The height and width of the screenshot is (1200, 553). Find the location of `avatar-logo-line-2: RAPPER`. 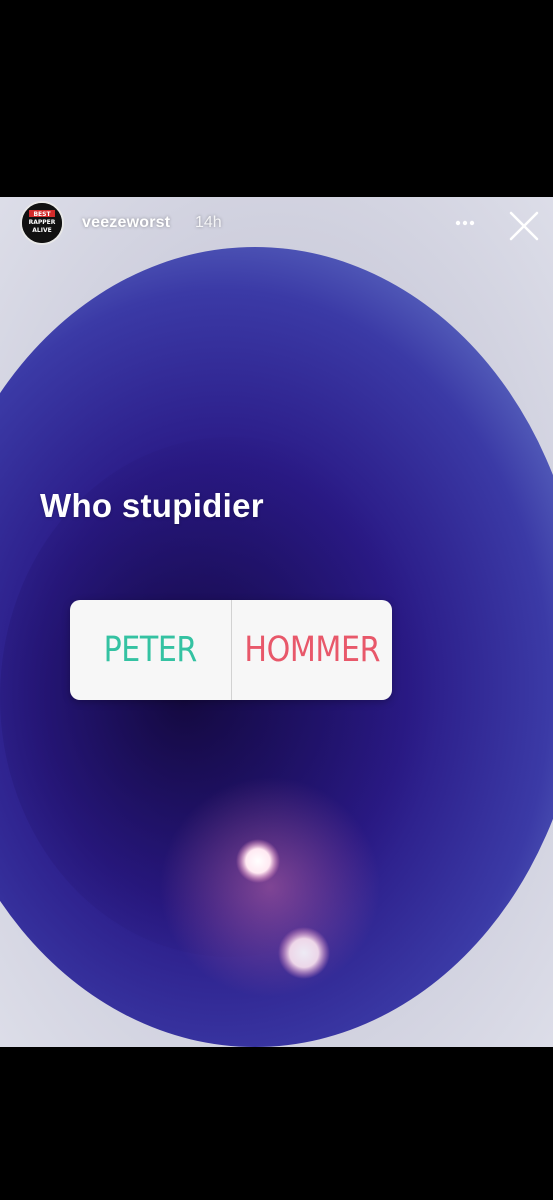

avatar-logo-line-2: RAPPER is located at coordinates (42, 222).